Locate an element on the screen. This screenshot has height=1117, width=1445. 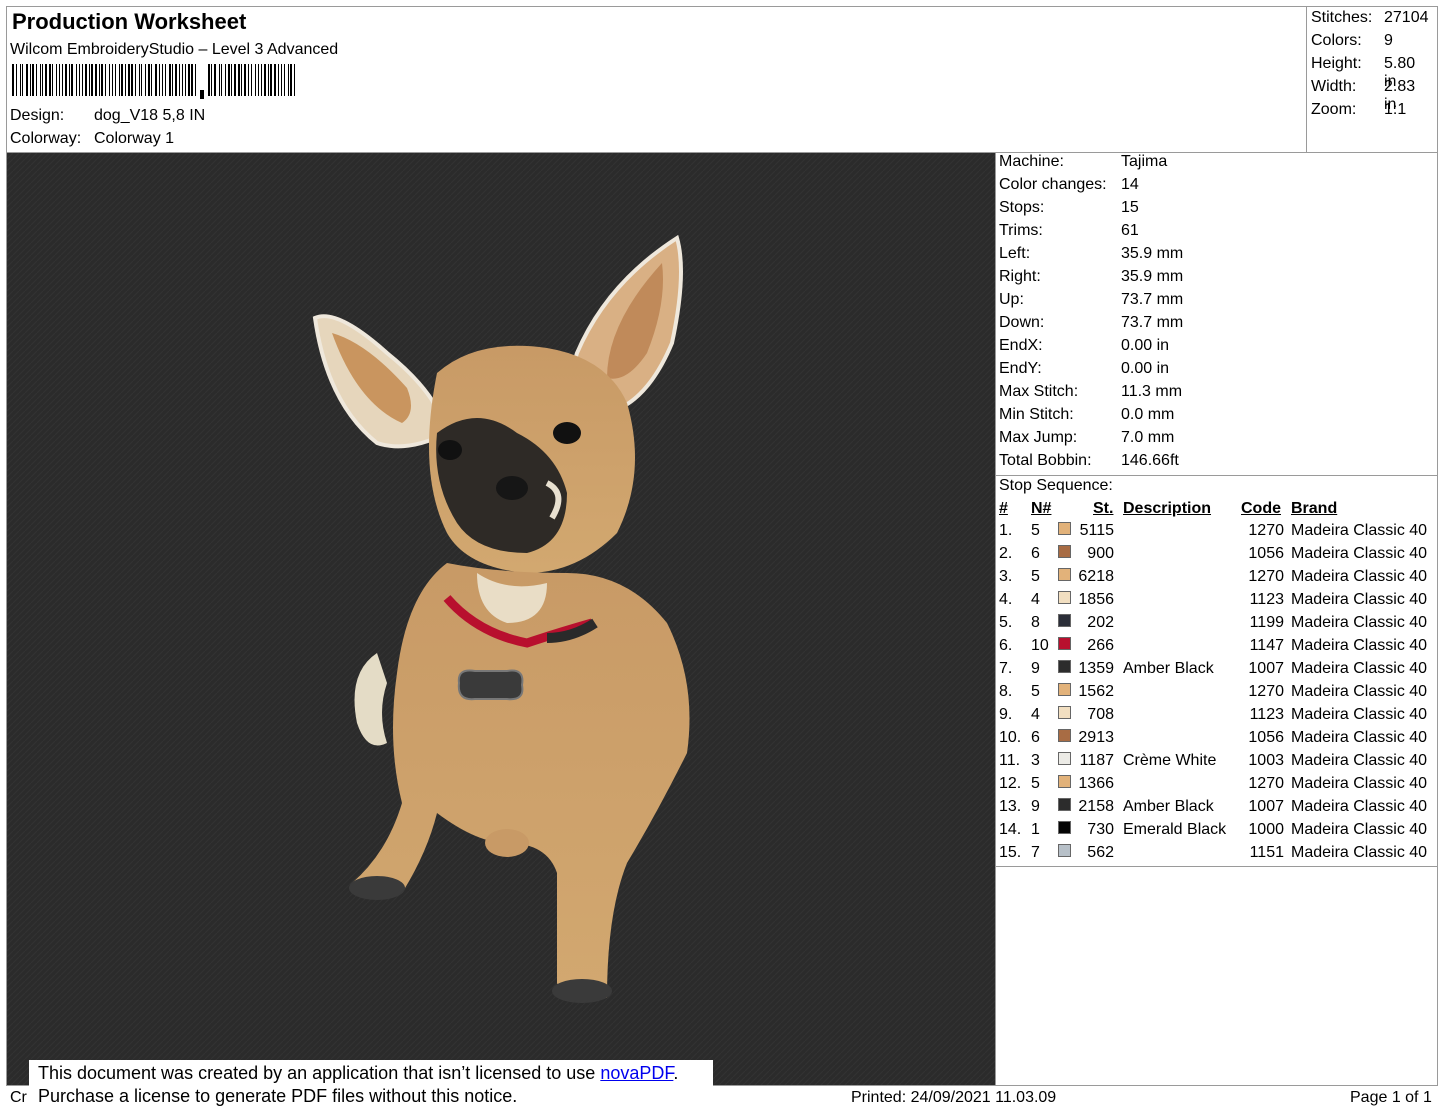
printed-timestamp: Printed: 24/09/2021 11.03.09 is located at coordinates (954, 1097).